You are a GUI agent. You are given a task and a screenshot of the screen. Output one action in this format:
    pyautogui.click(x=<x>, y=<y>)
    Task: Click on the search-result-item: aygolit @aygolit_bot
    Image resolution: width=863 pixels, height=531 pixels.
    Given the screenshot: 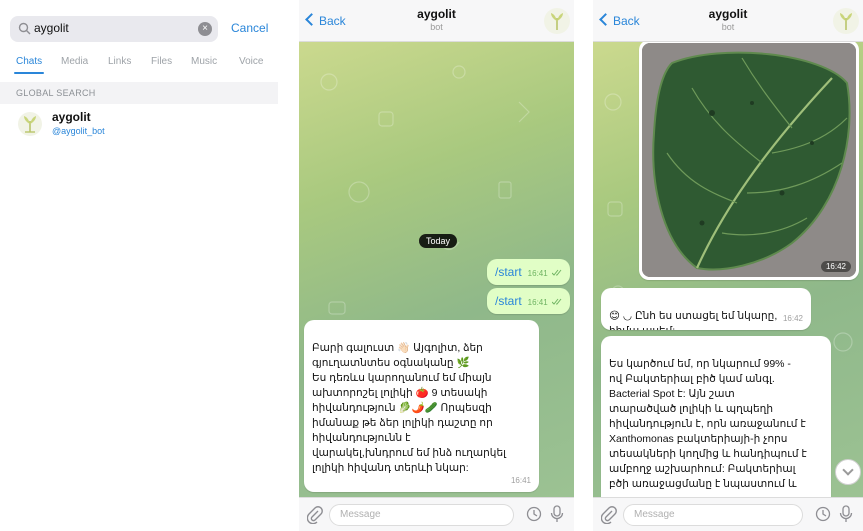 What is the action you would take?
    pyautogui.click(x=139, y=125)
    